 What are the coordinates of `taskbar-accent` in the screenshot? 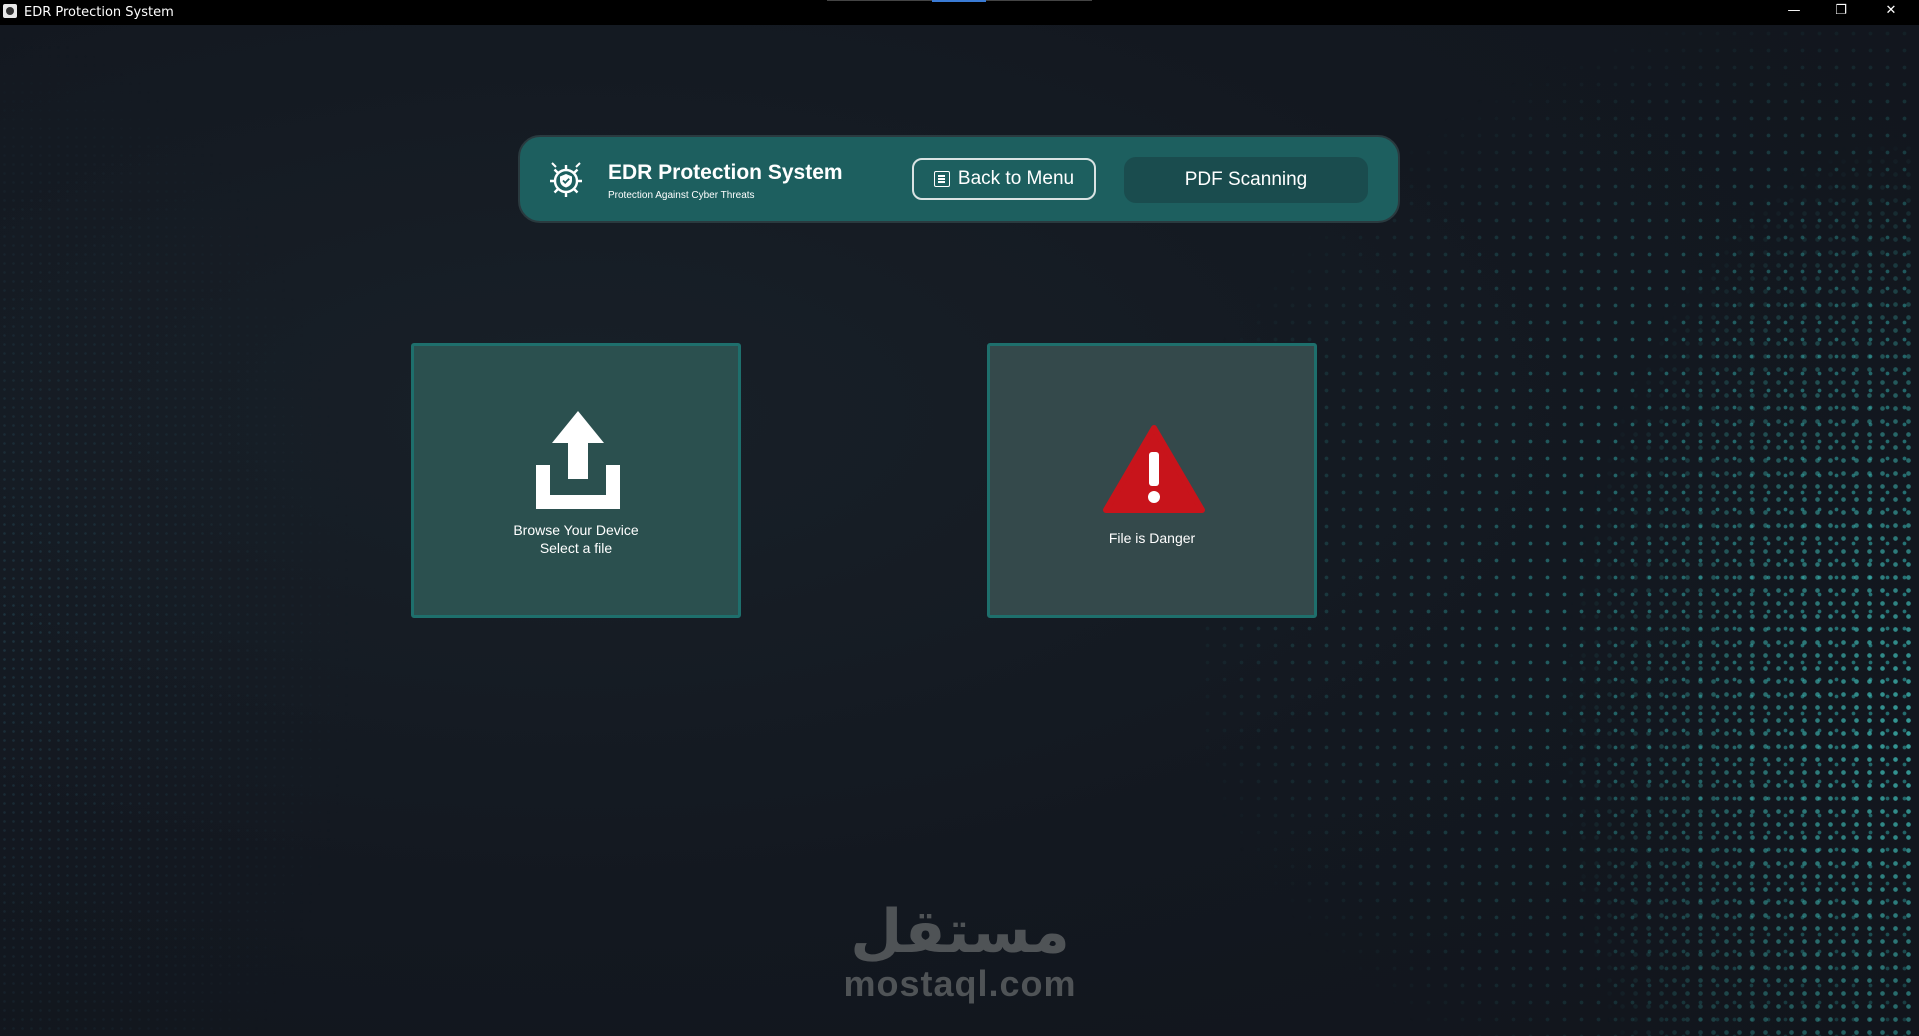 It's located at (959, 1).